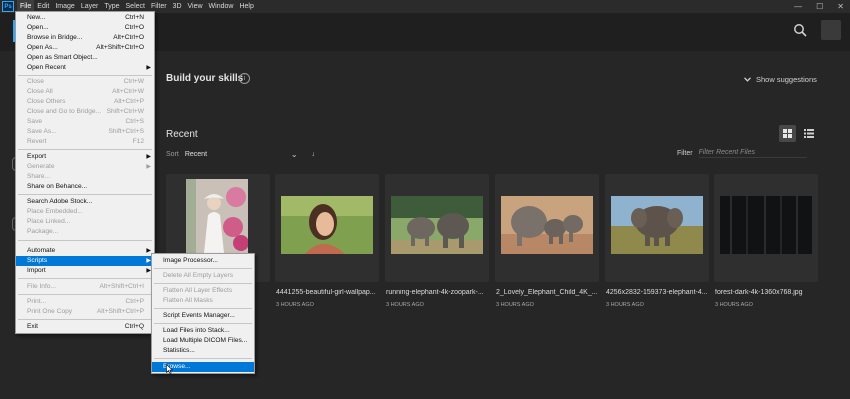  I want to click on minimize-icon: —, so click(798, 6).